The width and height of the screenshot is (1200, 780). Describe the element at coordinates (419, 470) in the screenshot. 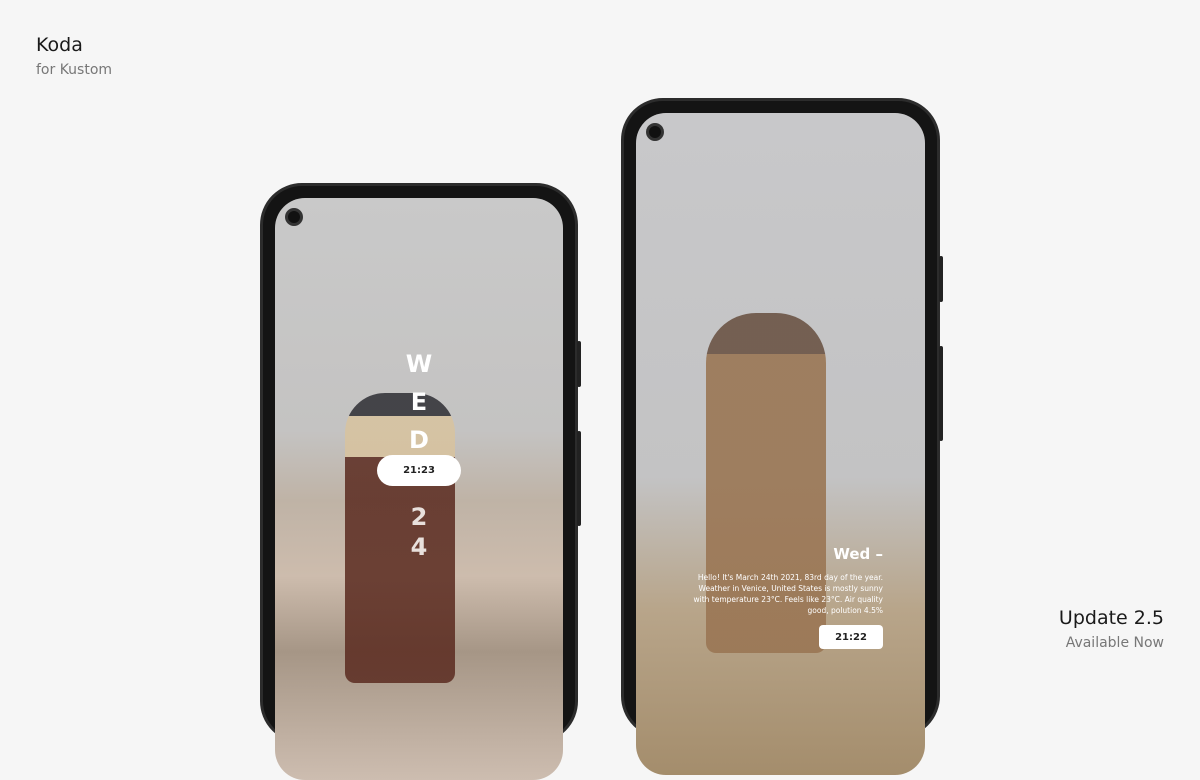

I see `time-pill: 21:23` at that location.